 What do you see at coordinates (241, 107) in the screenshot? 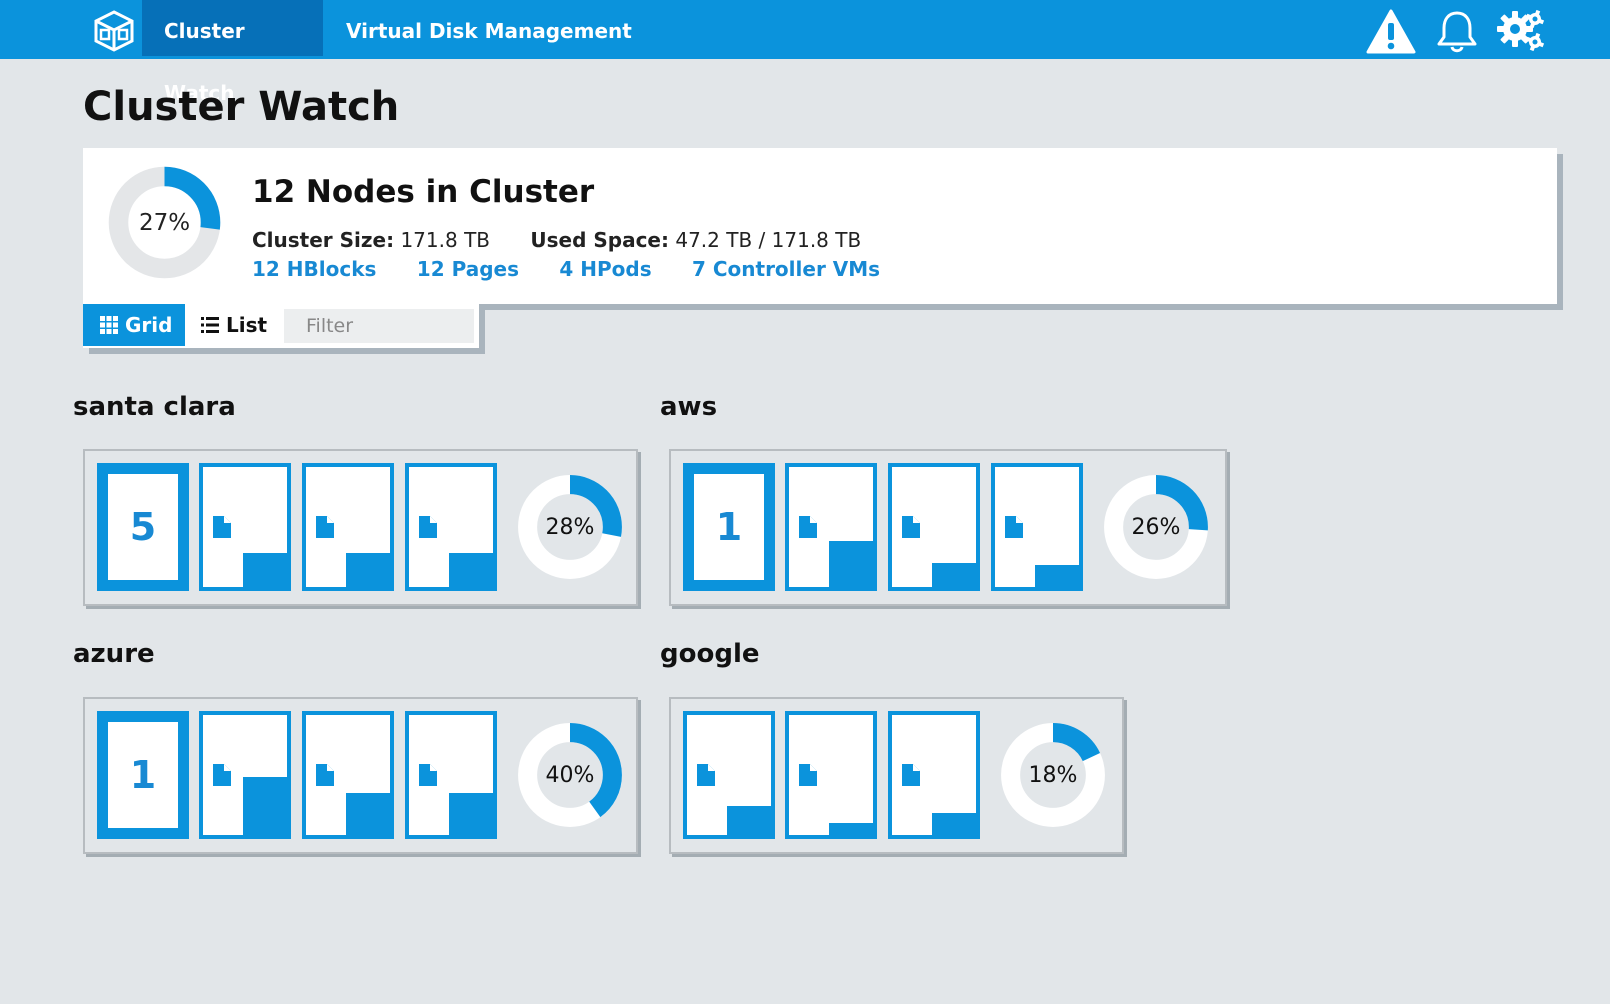
I see `page-title: Cluster Watch` at bounding box center [241, 107].